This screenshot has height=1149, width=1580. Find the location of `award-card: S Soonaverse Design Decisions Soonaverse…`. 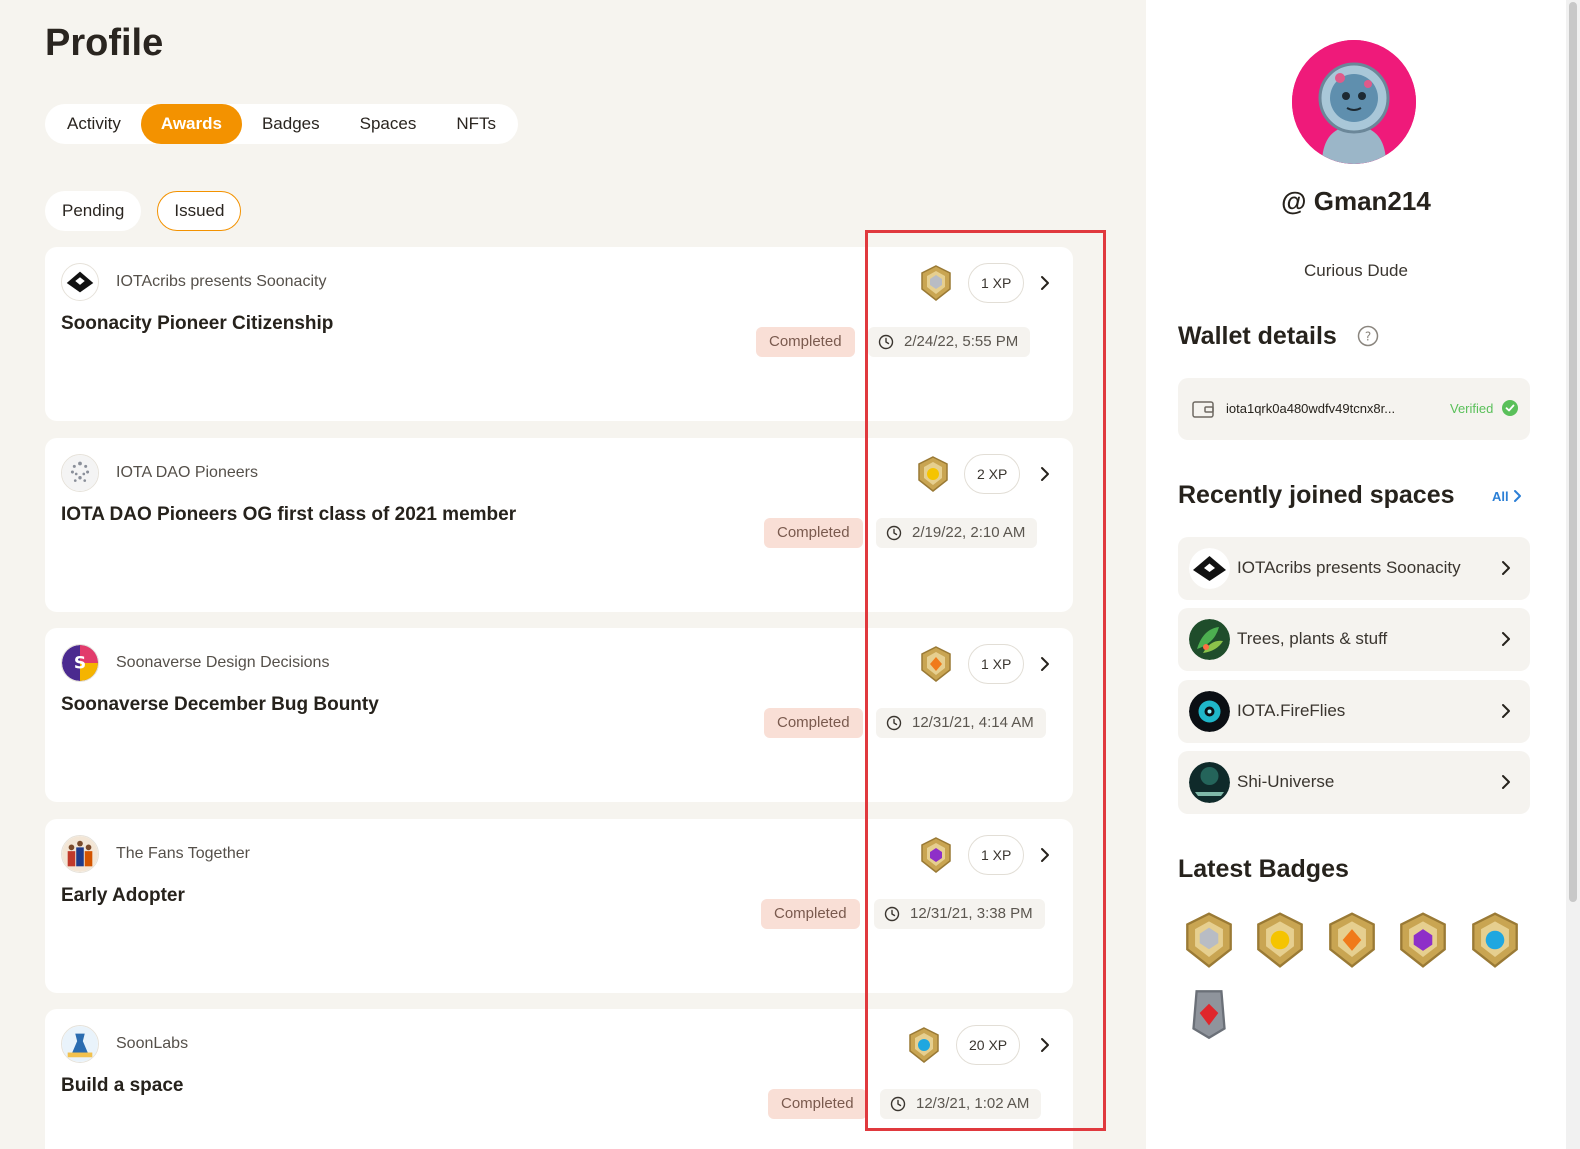

award-card: S Soonaverse Design Decisions Soonaverse… is located at coordinates (559, 715).